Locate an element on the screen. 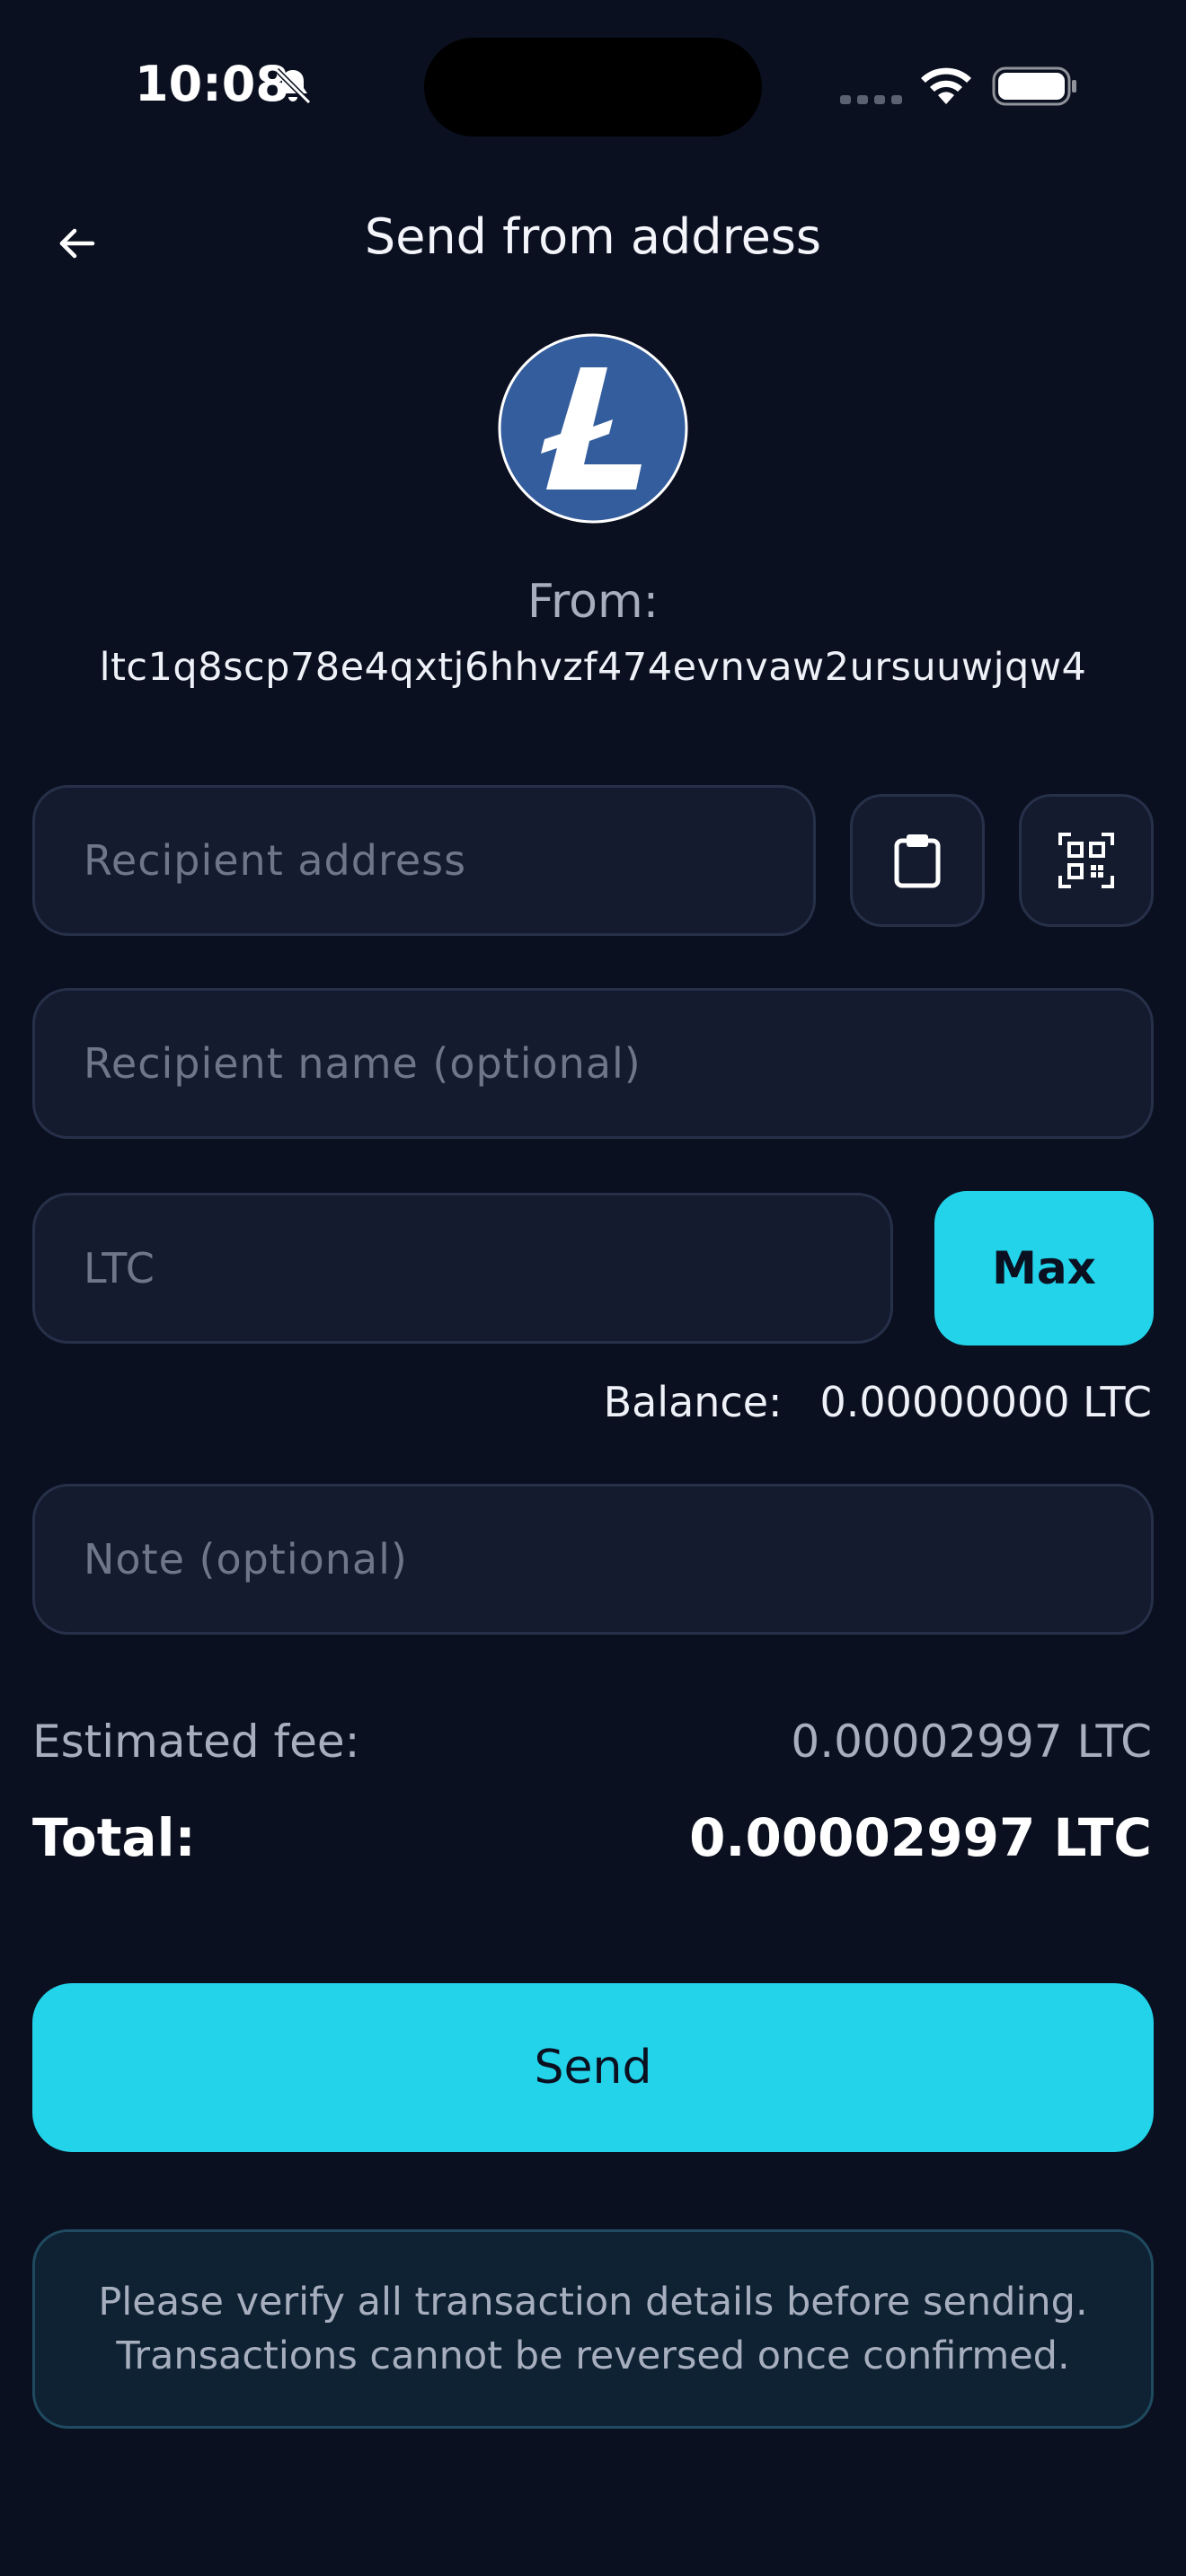  qr-scan-icon is located at coordinates (1086, 860).